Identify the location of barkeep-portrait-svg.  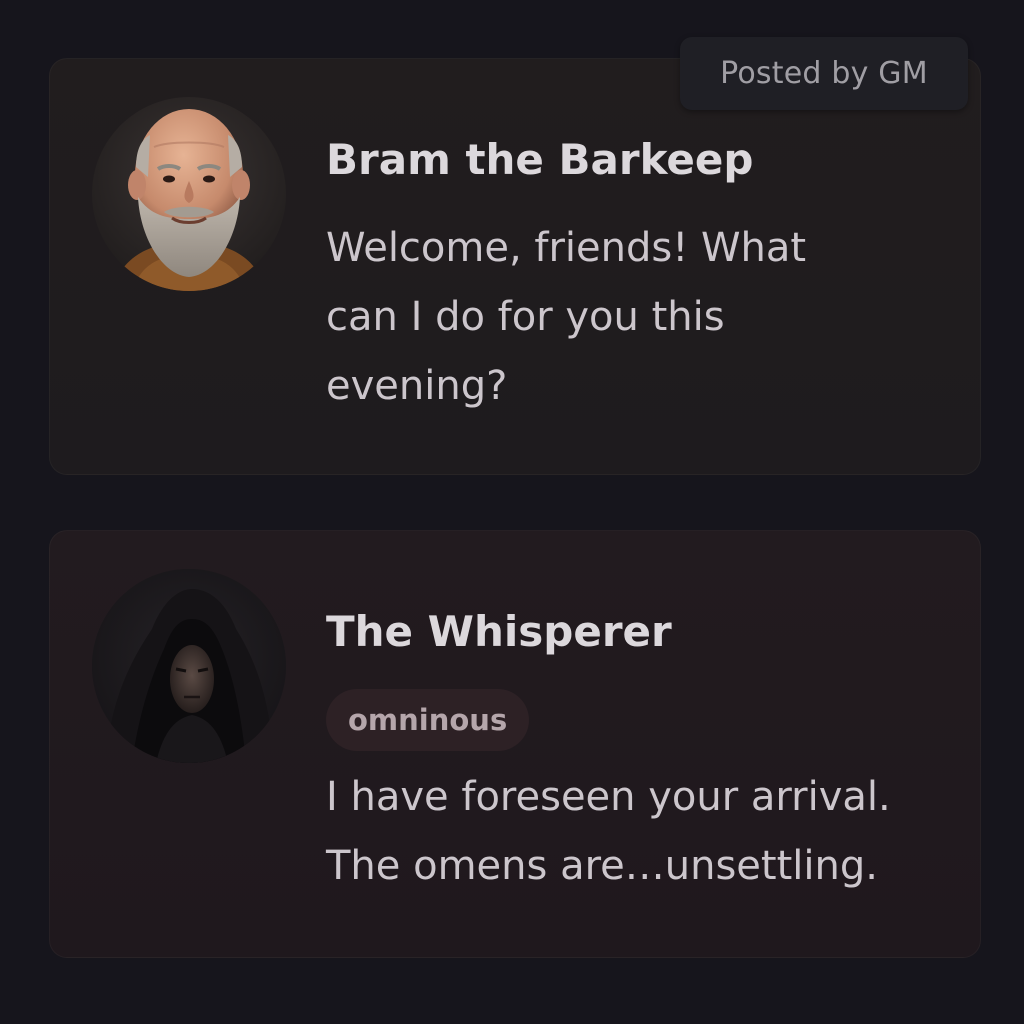
(189, 194).